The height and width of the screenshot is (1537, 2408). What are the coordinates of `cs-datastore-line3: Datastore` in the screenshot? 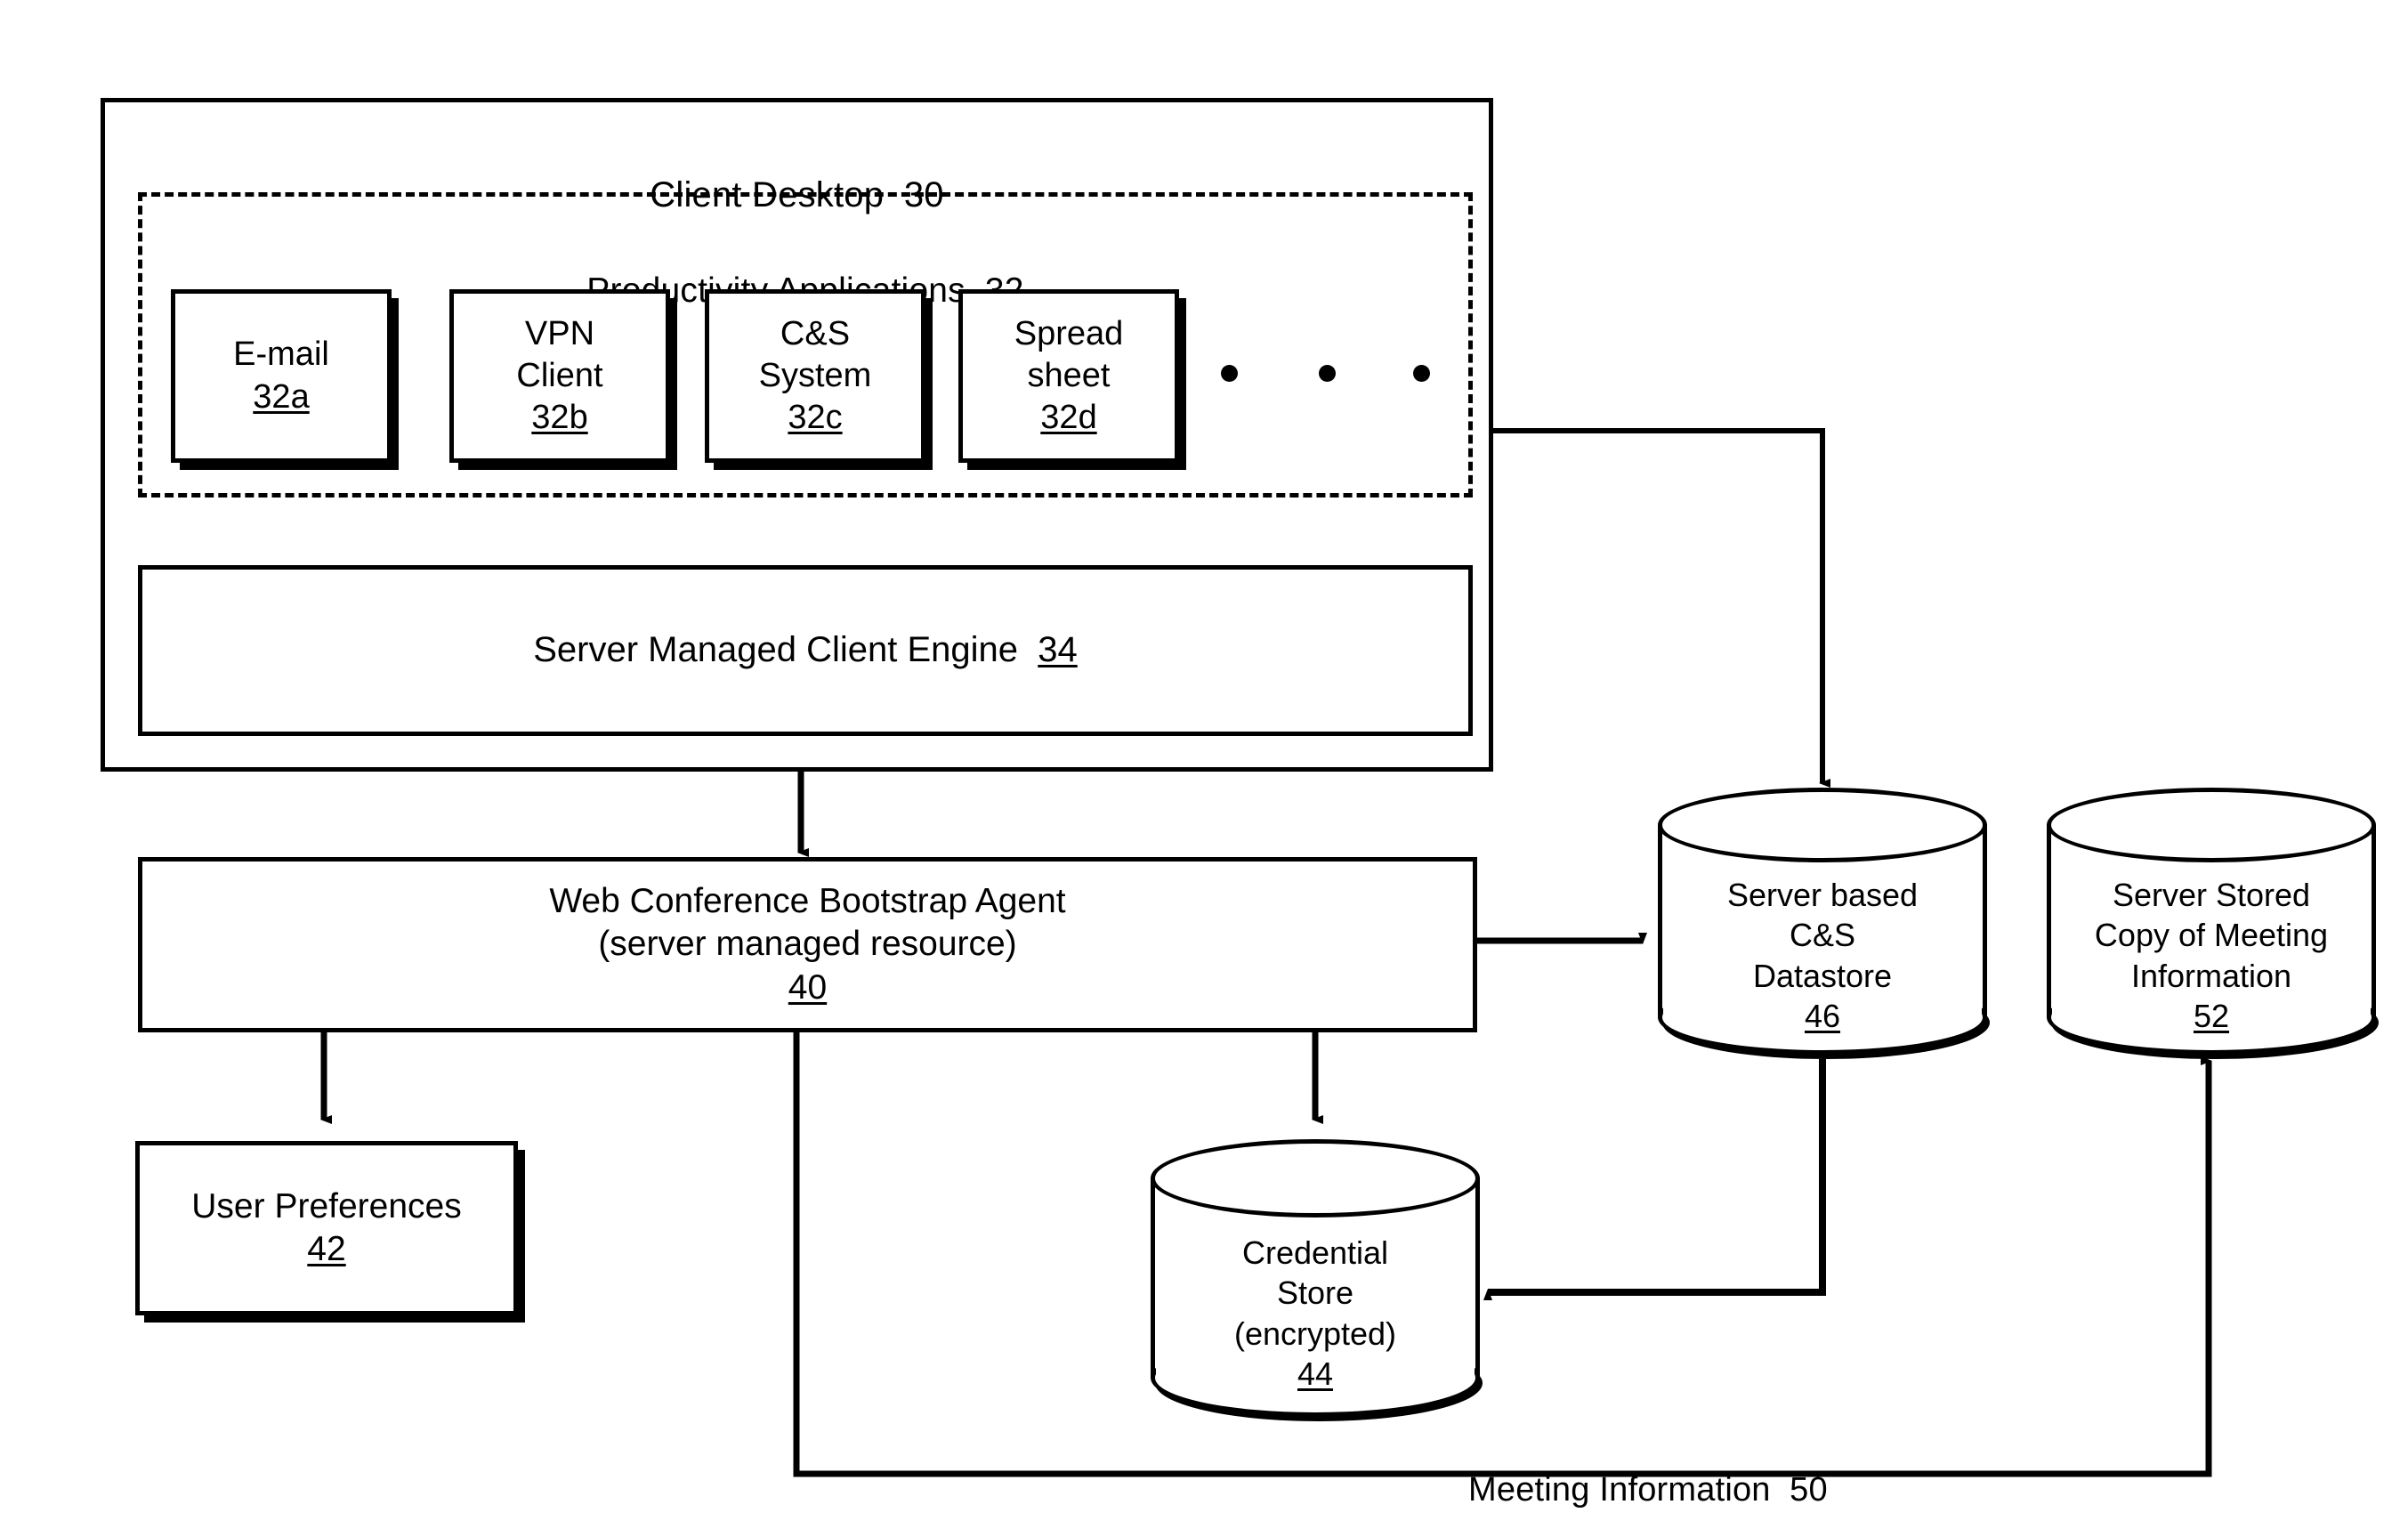 It's located at (1823, 975).